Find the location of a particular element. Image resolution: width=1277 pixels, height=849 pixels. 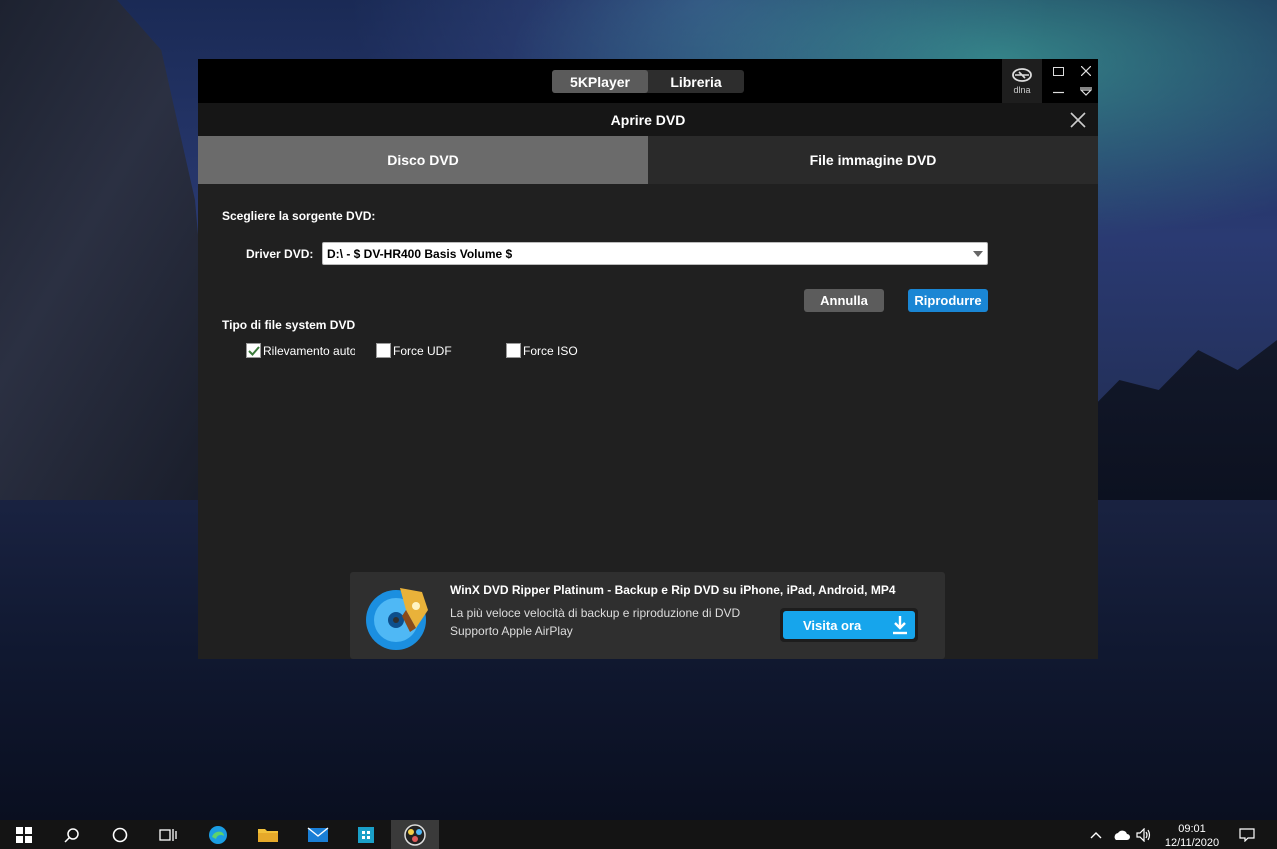

edge-icon is located at coordinates (218, 834).